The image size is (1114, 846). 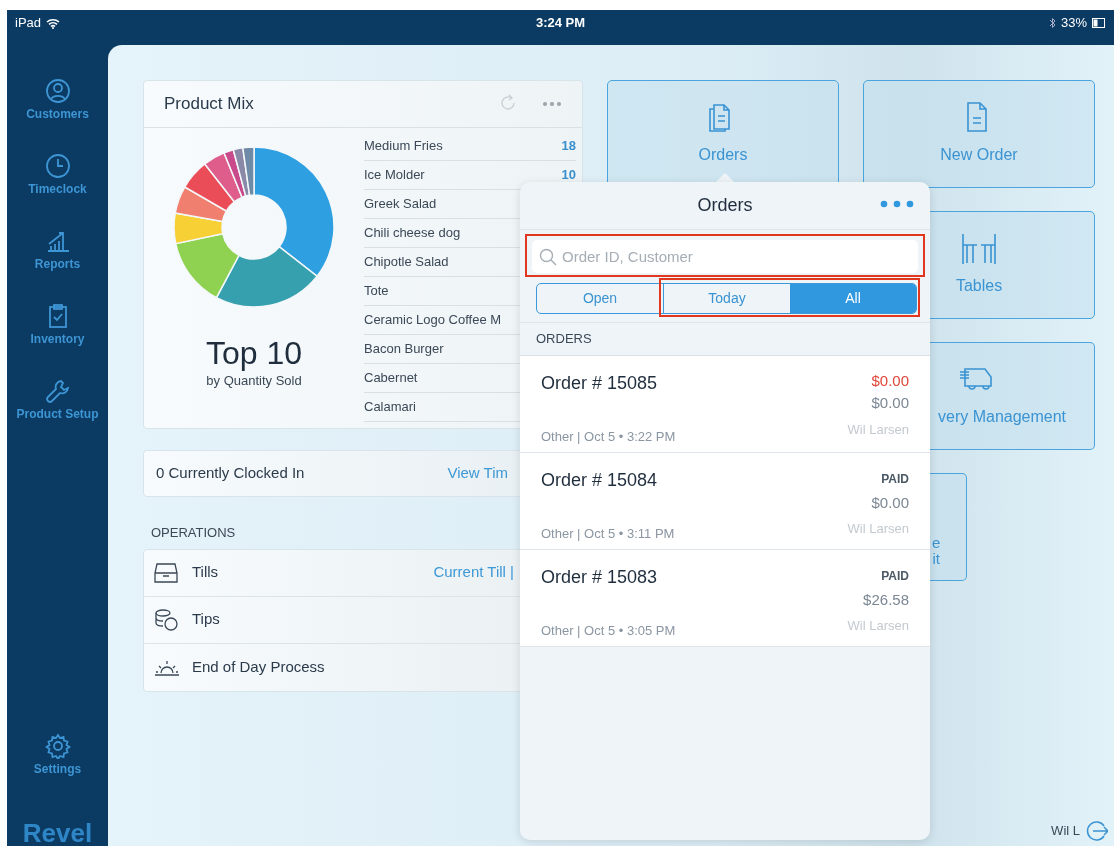 I want to click on sidebar-item: Timeclock, so click(x=57, y=175).